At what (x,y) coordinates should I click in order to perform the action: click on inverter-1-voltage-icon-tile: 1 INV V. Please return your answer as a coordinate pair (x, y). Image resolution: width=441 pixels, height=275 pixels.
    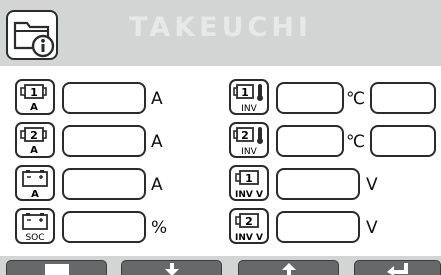
    Looking at the image, I should click on (249, 183).